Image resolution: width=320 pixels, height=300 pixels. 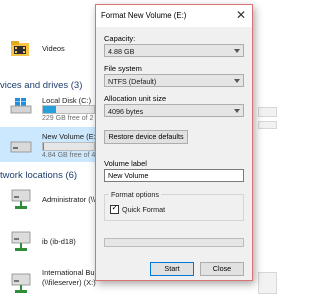 I want to click on devices-and-drives-header: vices and drives (3), so click(x=41, y=85).